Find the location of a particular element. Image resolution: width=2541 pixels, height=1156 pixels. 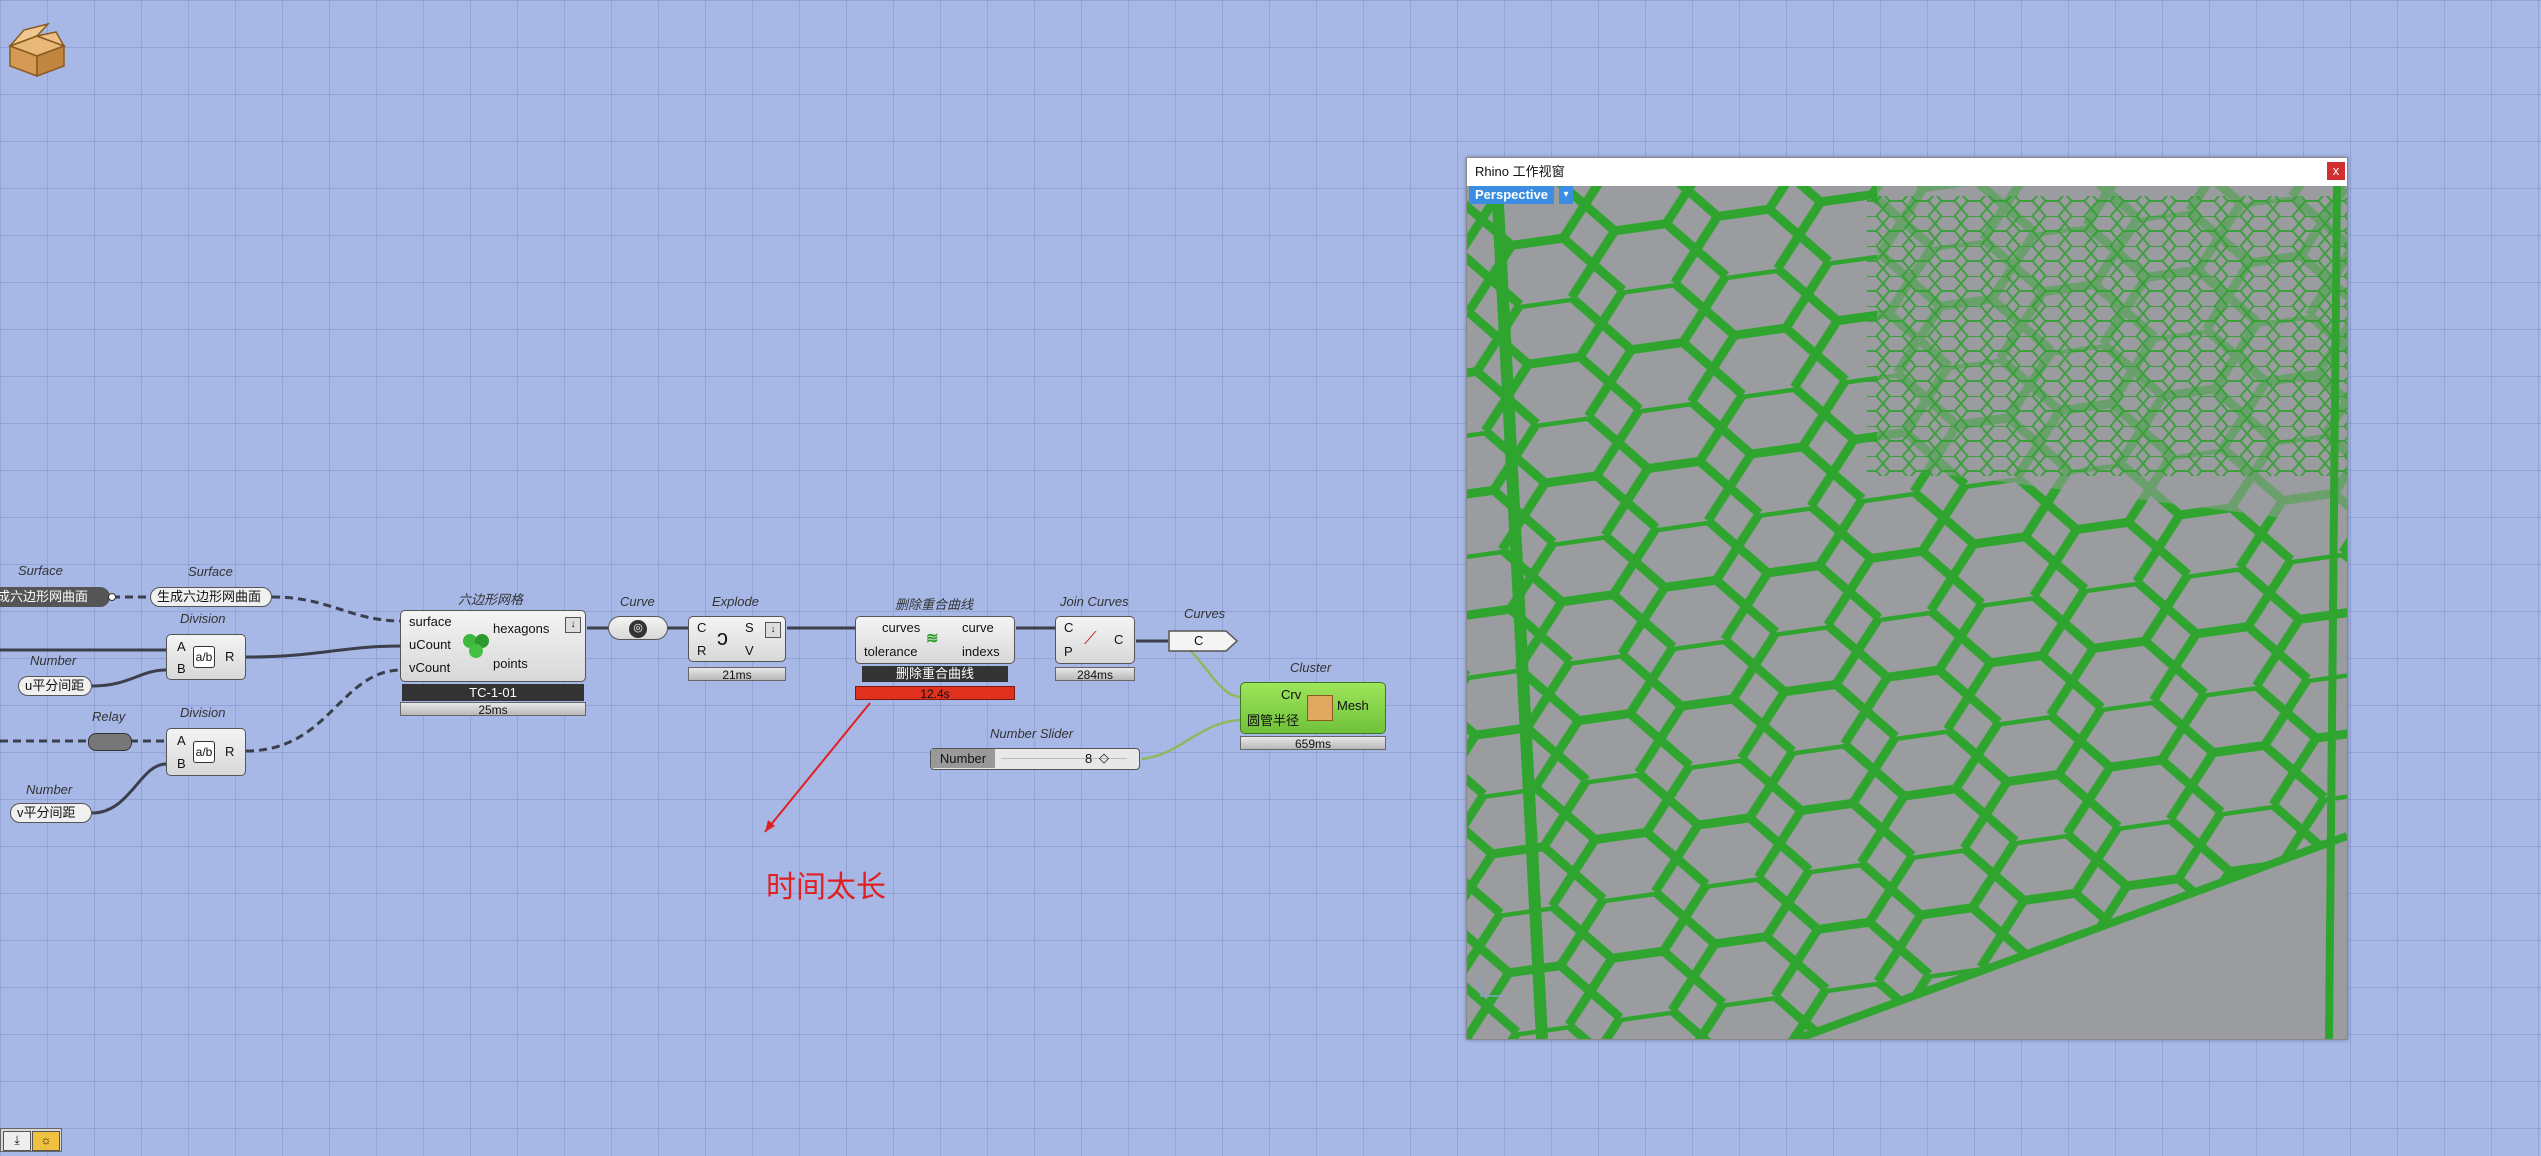

wire-surface-to-hexgrid is located at coordinates (337, 609).